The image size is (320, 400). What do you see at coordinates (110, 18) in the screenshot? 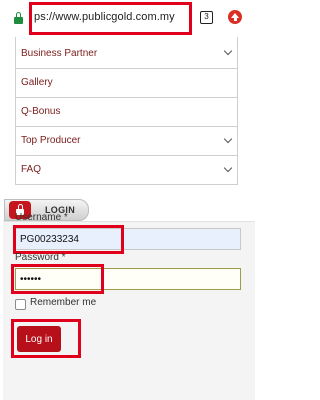
I see `url-highlight-box` at bounding box center [110, 18].